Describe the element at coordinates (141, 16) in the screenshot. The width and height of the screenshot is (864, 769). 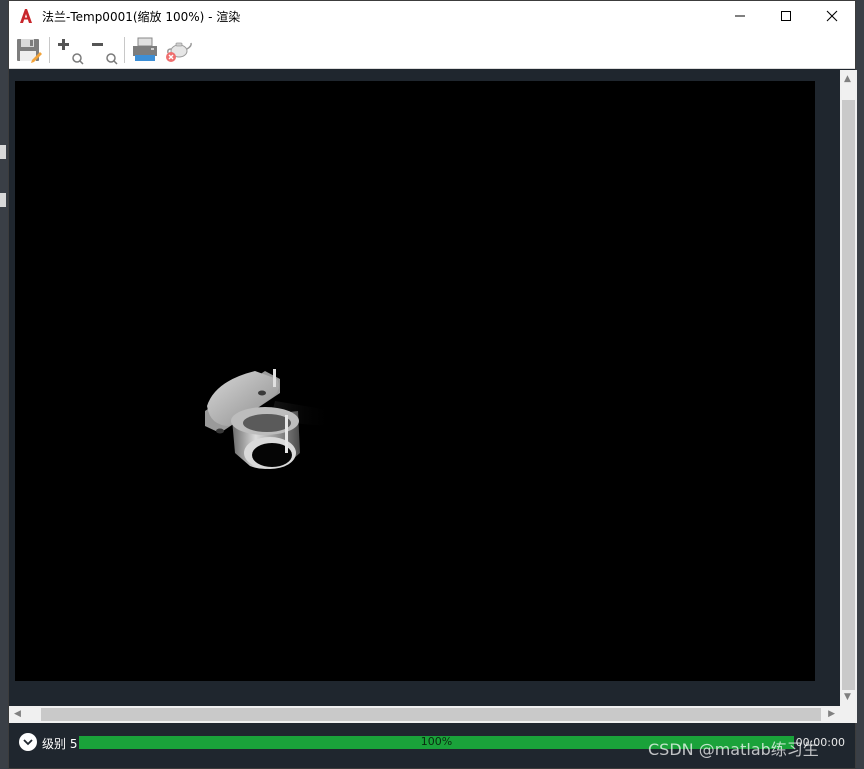
I see `window-title: 法兰-Temp0001(缩放 100%) - 渲染` at that location.